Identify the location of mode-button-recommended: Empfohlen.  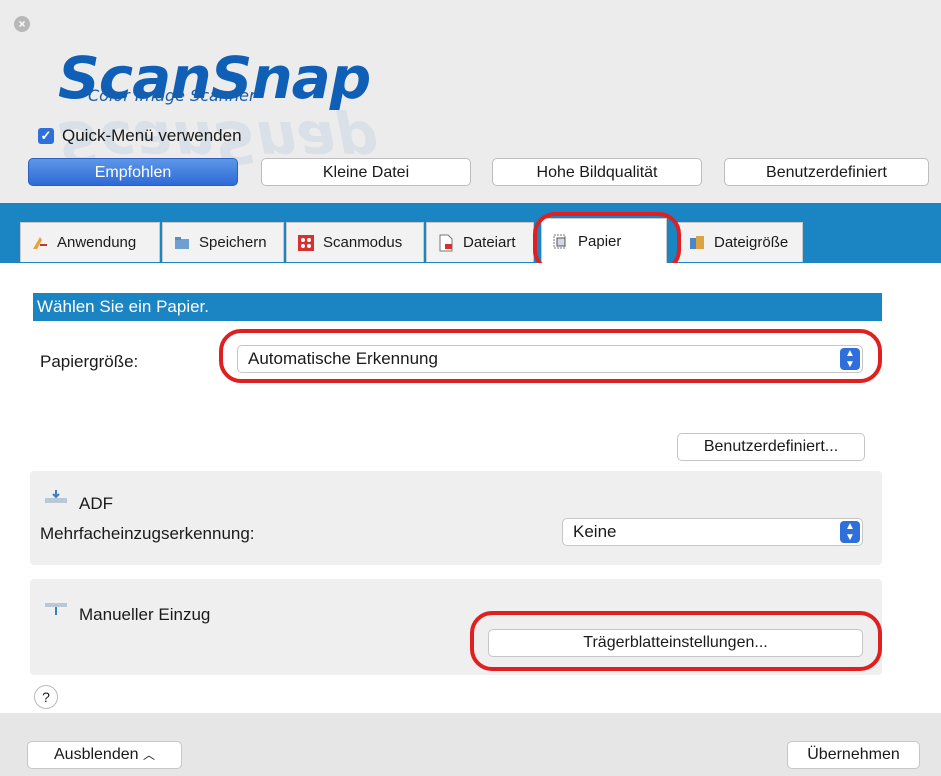
(133, 172).